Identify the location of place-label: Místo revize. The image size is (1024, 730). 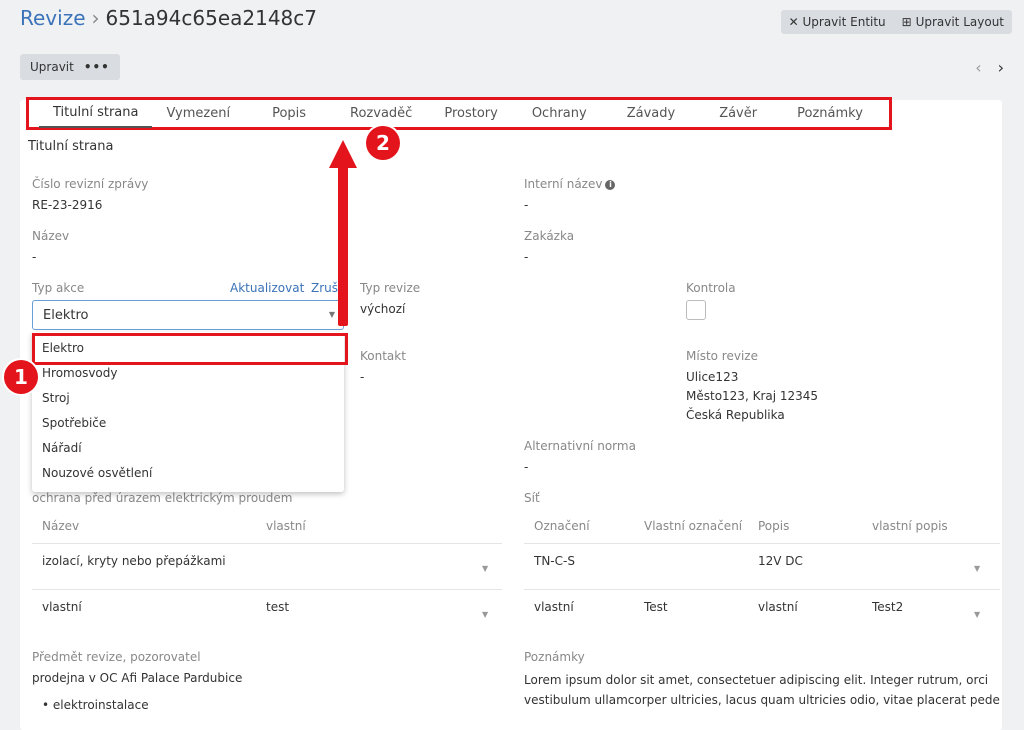
(722, 356).